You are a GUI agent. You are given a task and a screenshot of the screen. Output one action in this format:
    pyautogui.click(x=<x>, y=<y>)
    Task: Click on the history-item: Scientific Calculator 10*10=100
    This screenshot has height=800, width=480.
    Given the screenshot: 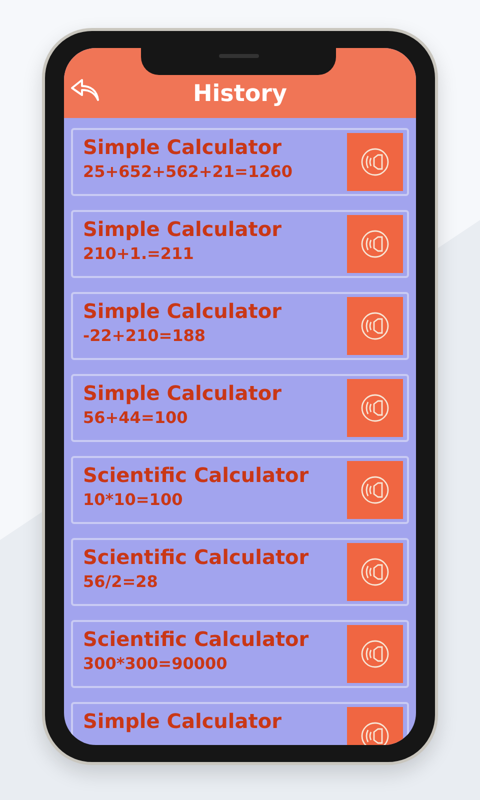 What is the action you would take?
    pyautogui.click(x=240, y=490)
    